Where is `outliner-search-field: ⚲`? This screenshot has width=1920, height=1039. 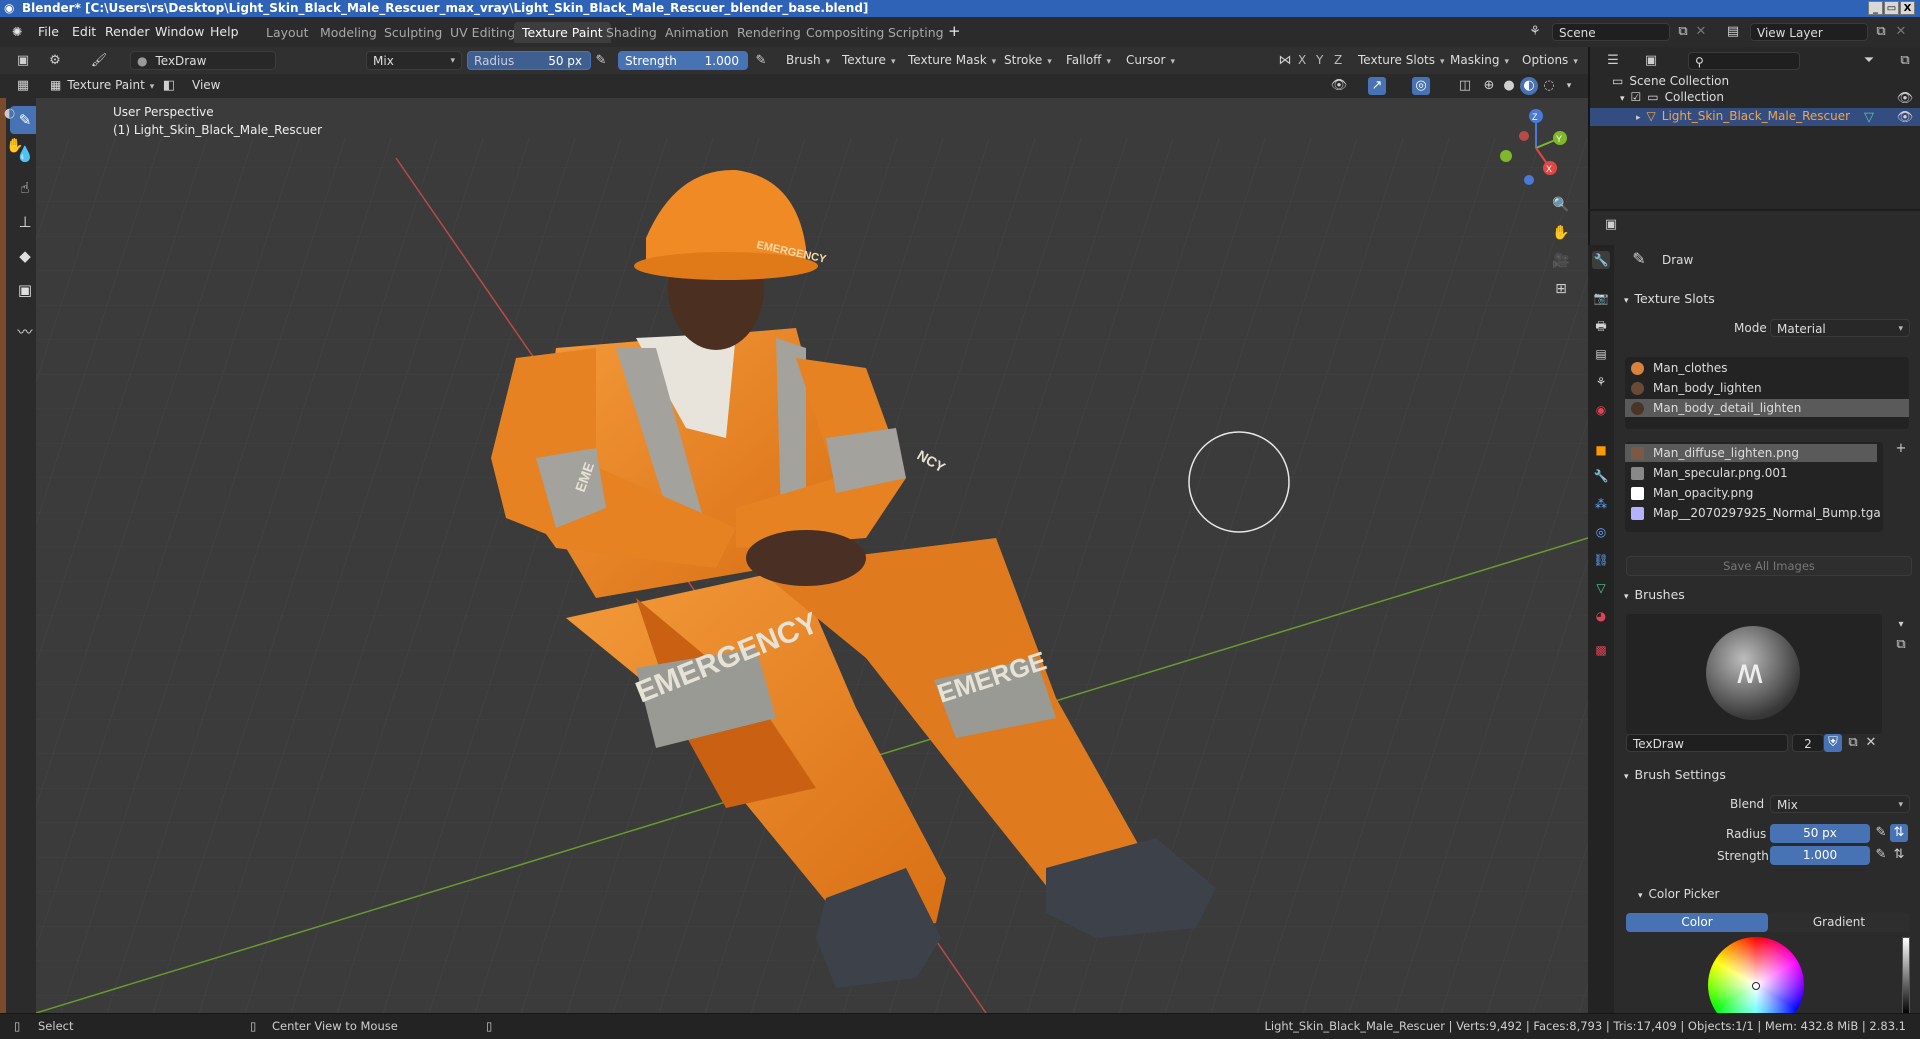
outliner-search-field: ⚲ is located at coordinates (1744, 61).